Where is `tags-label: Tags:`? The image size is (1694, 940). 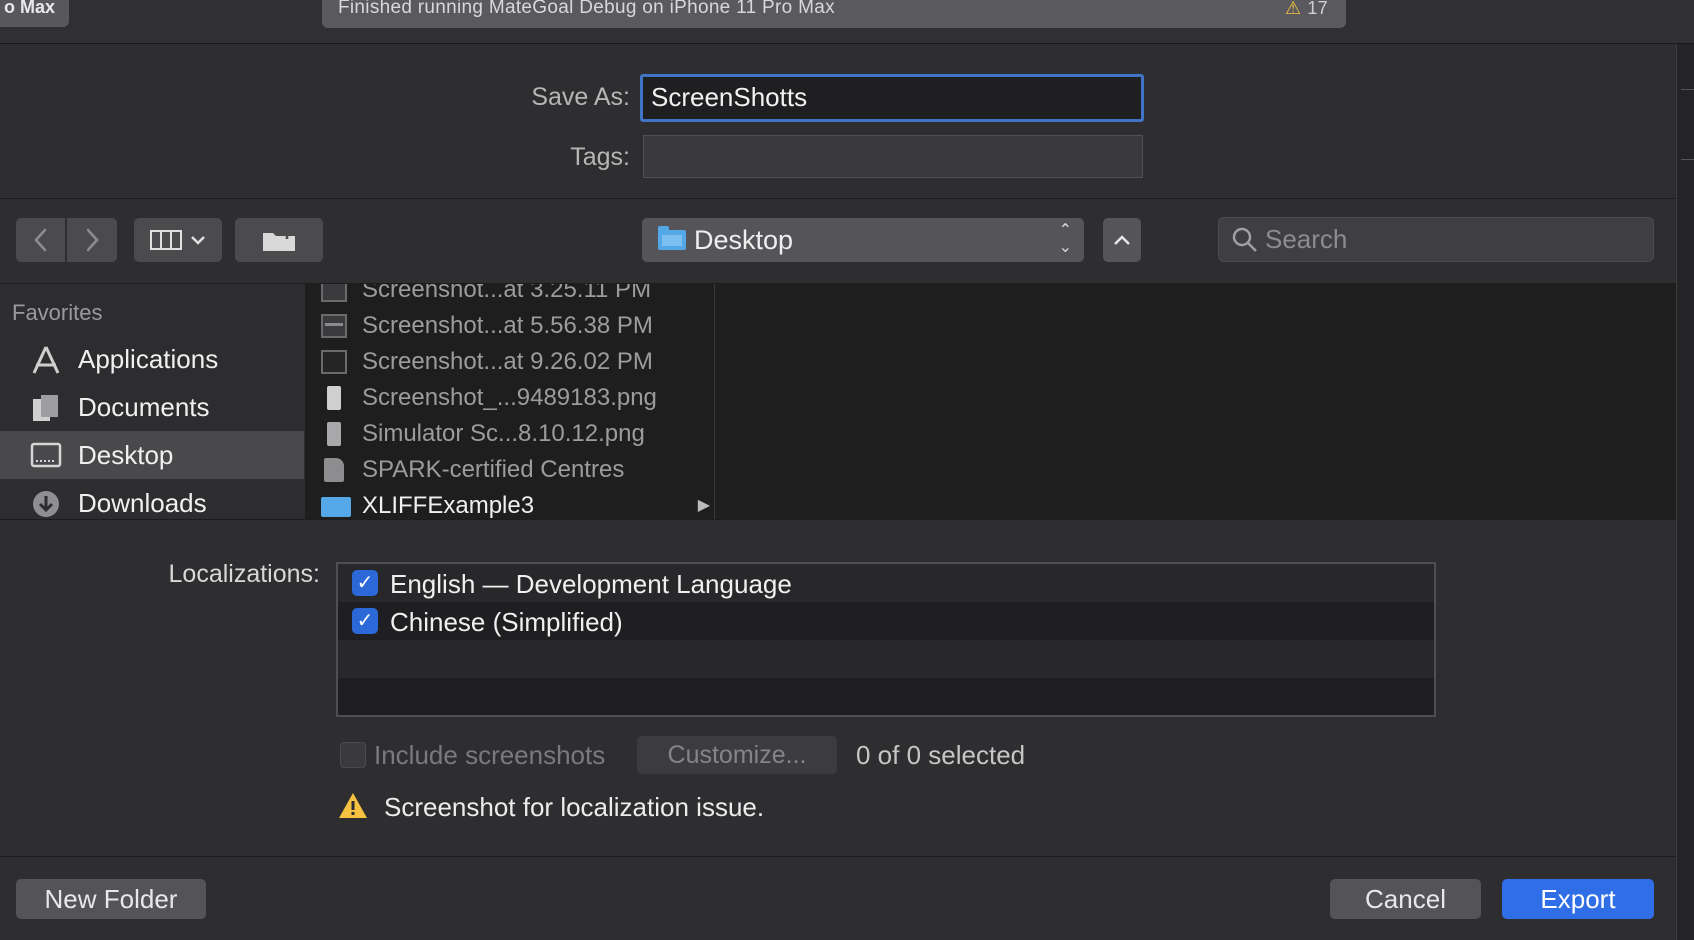 tags-label: Tags: is located at coordinates (600, 157).